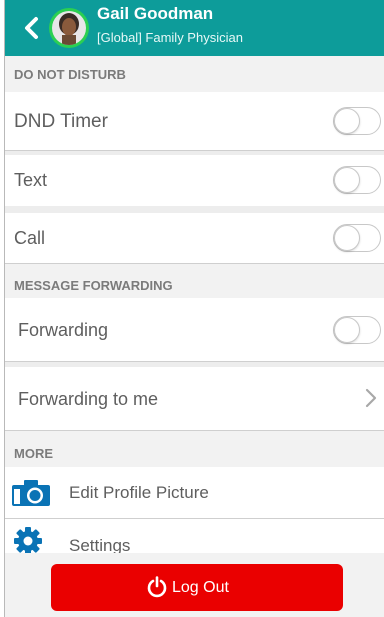 The image size is (384, 617). What do you see at coordinates (61, 121) in the screenshot?
I see `row-label: DND Timer` at bounding box center [61, 121].